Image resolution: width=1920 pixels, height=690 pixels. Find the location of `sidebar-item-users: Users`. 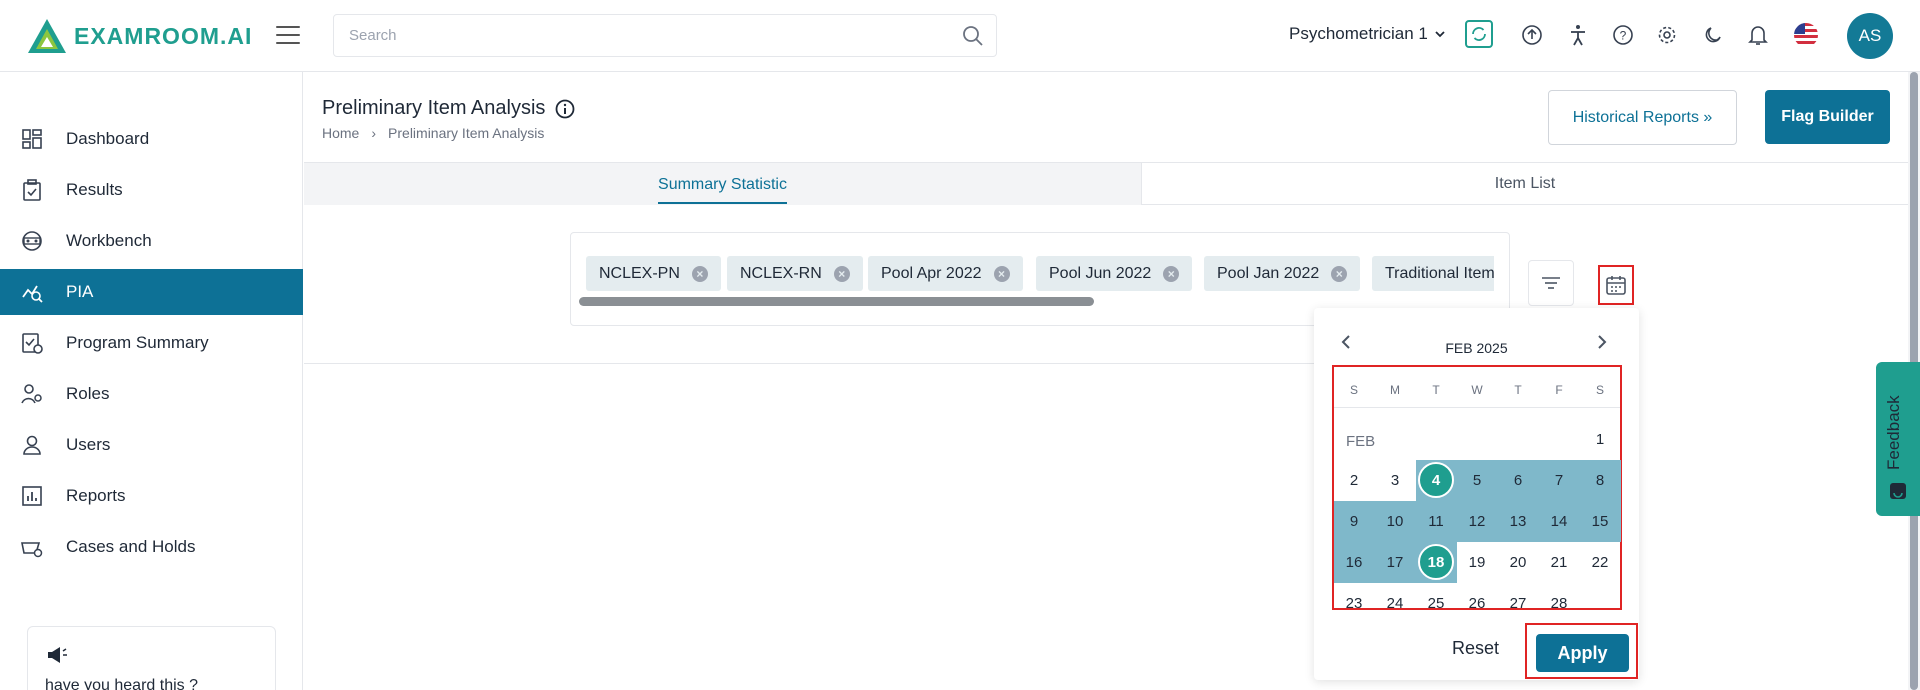

sidebar-item-users: Users is located at coordinates (151, 445).